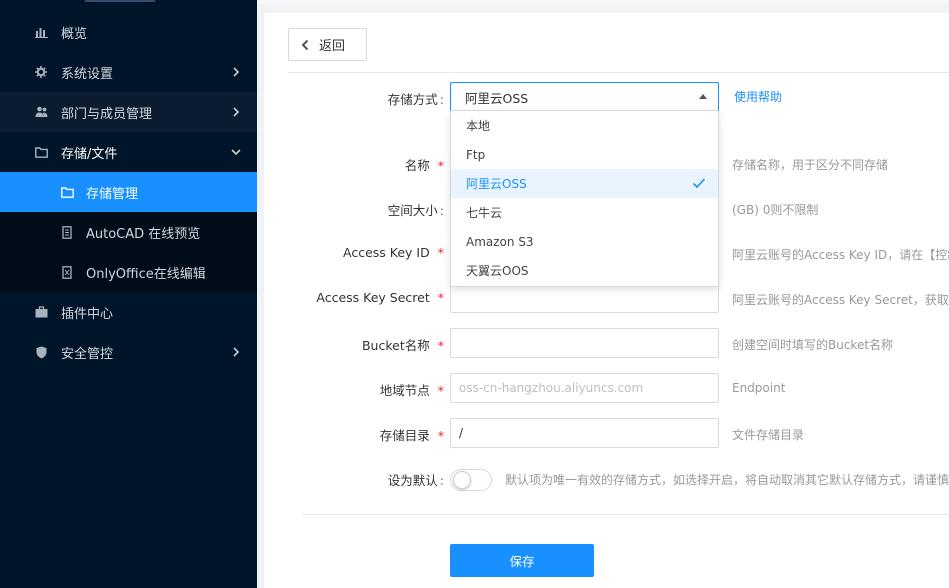 This screenshot has width=949, height=588. Describe the element at coordinates (332, 46) in the screenshot. I see `back-button-label: 返回` at that location.